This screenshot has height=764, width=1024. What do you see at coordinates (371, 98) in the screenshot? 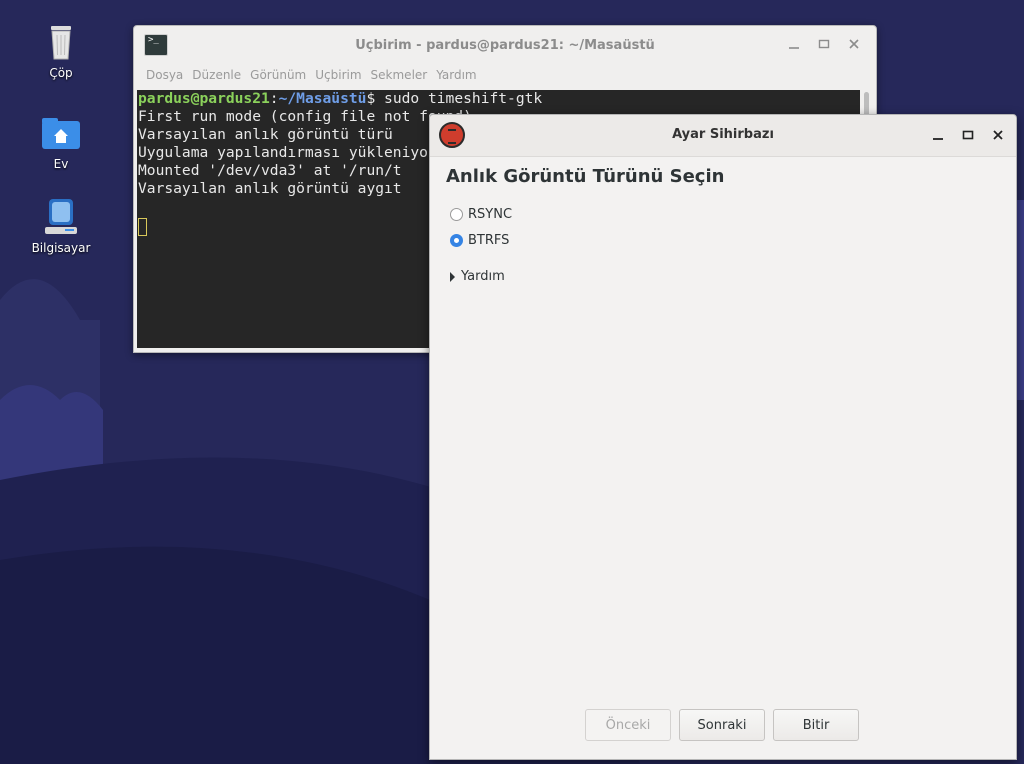
I see `prompt-end: $` at bounding box center [371, 98].